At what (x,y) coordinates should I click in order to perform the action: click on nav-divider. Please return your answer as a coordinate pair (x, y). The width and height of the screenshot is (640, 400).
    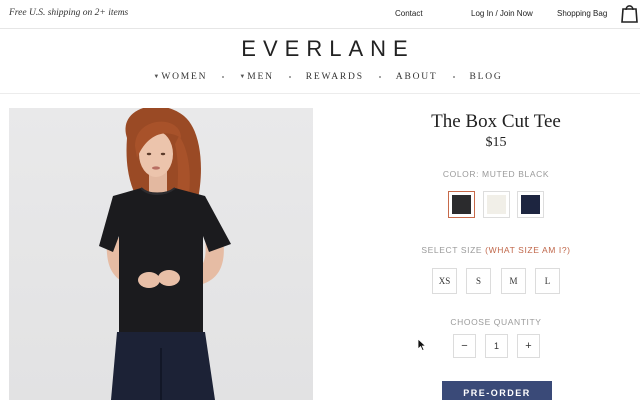
    Looking at the image, I should click on (320, 93).